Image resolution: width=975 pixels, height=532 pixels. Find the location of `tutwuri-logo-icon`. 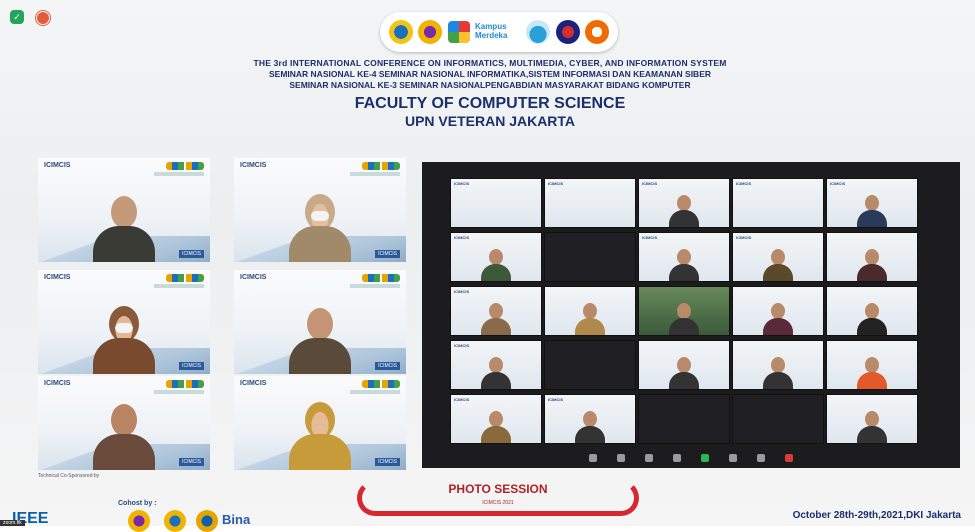

tutwuri-logo-icon is located at coordinates (400, 32).